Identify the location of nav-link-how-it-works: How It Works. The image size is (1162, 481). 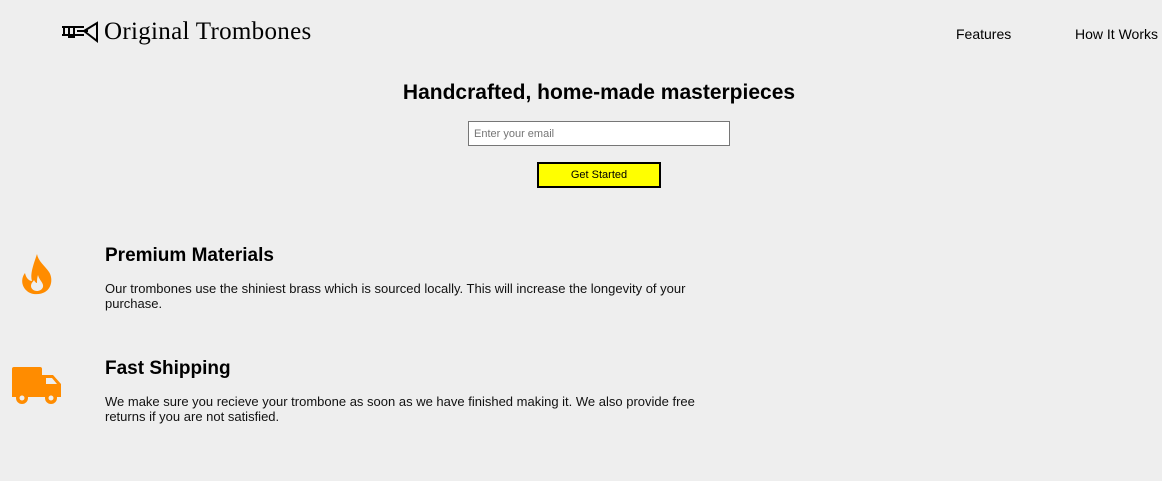
(1116, 34).